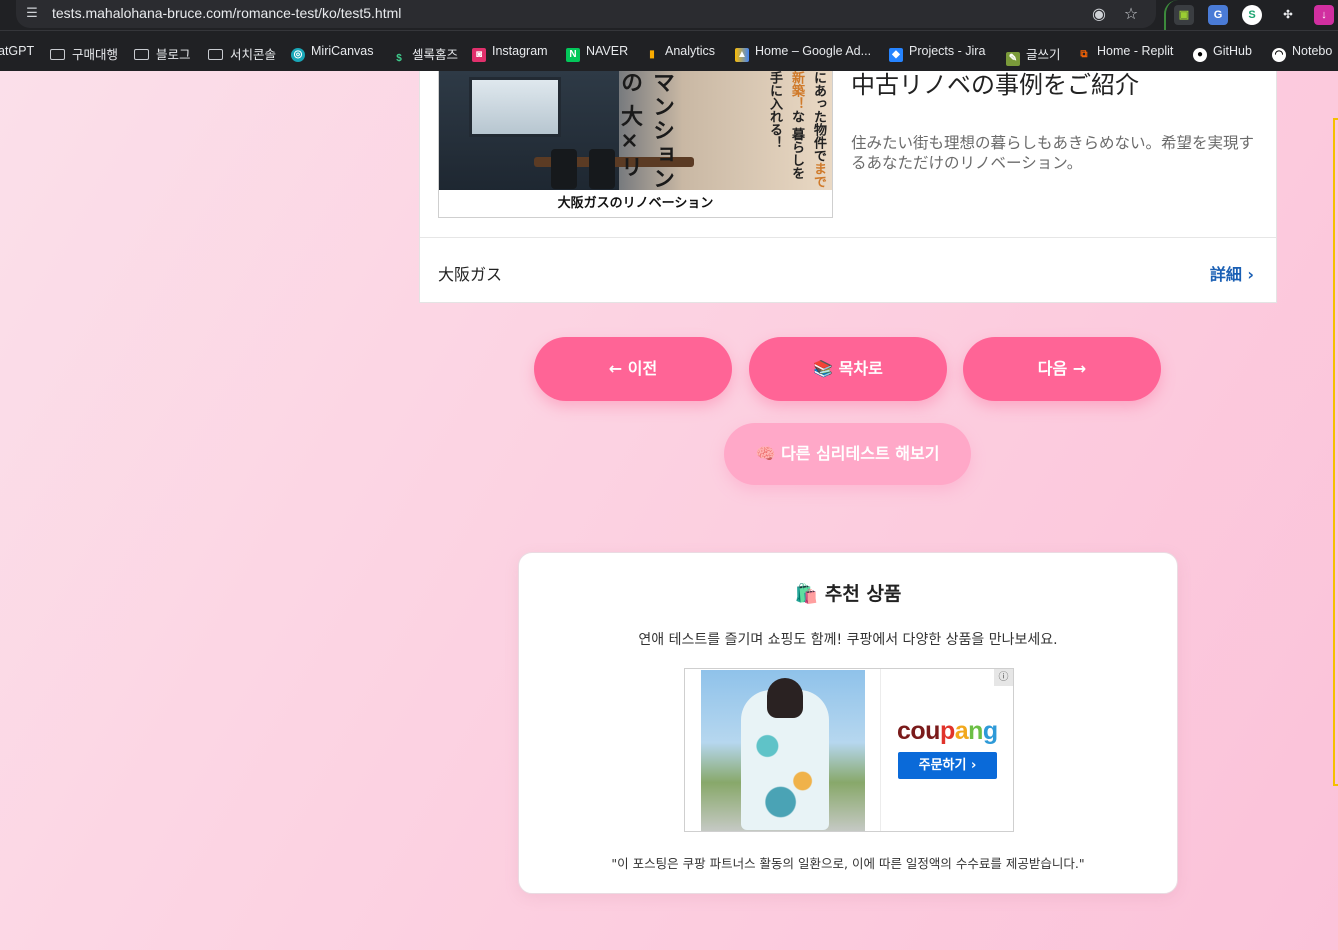 The image size is (1338, 950). What do you see at coordinates (1062, 369) in the screenshot?
I see `next-button: 다음 →` at bounding box center [1062, 369].